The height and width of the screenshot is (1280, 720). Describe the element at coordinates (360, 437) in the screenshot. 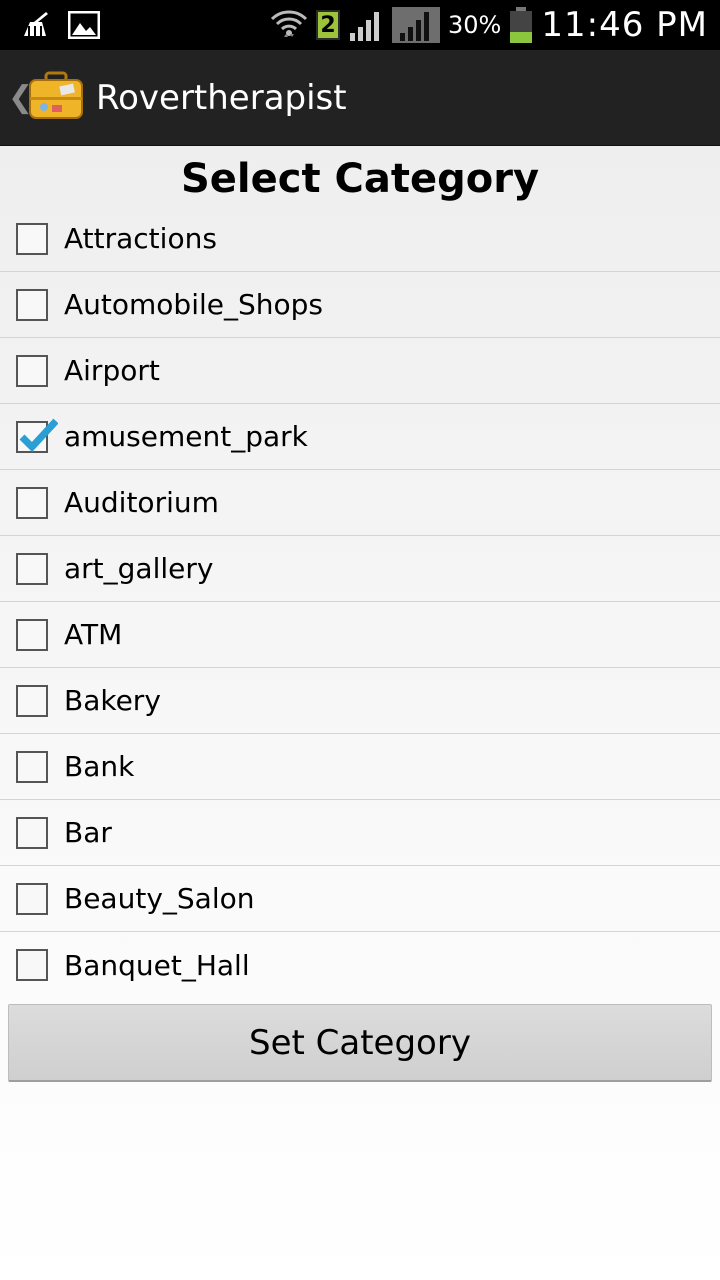

I see `category-row: amusement_park` at that location.